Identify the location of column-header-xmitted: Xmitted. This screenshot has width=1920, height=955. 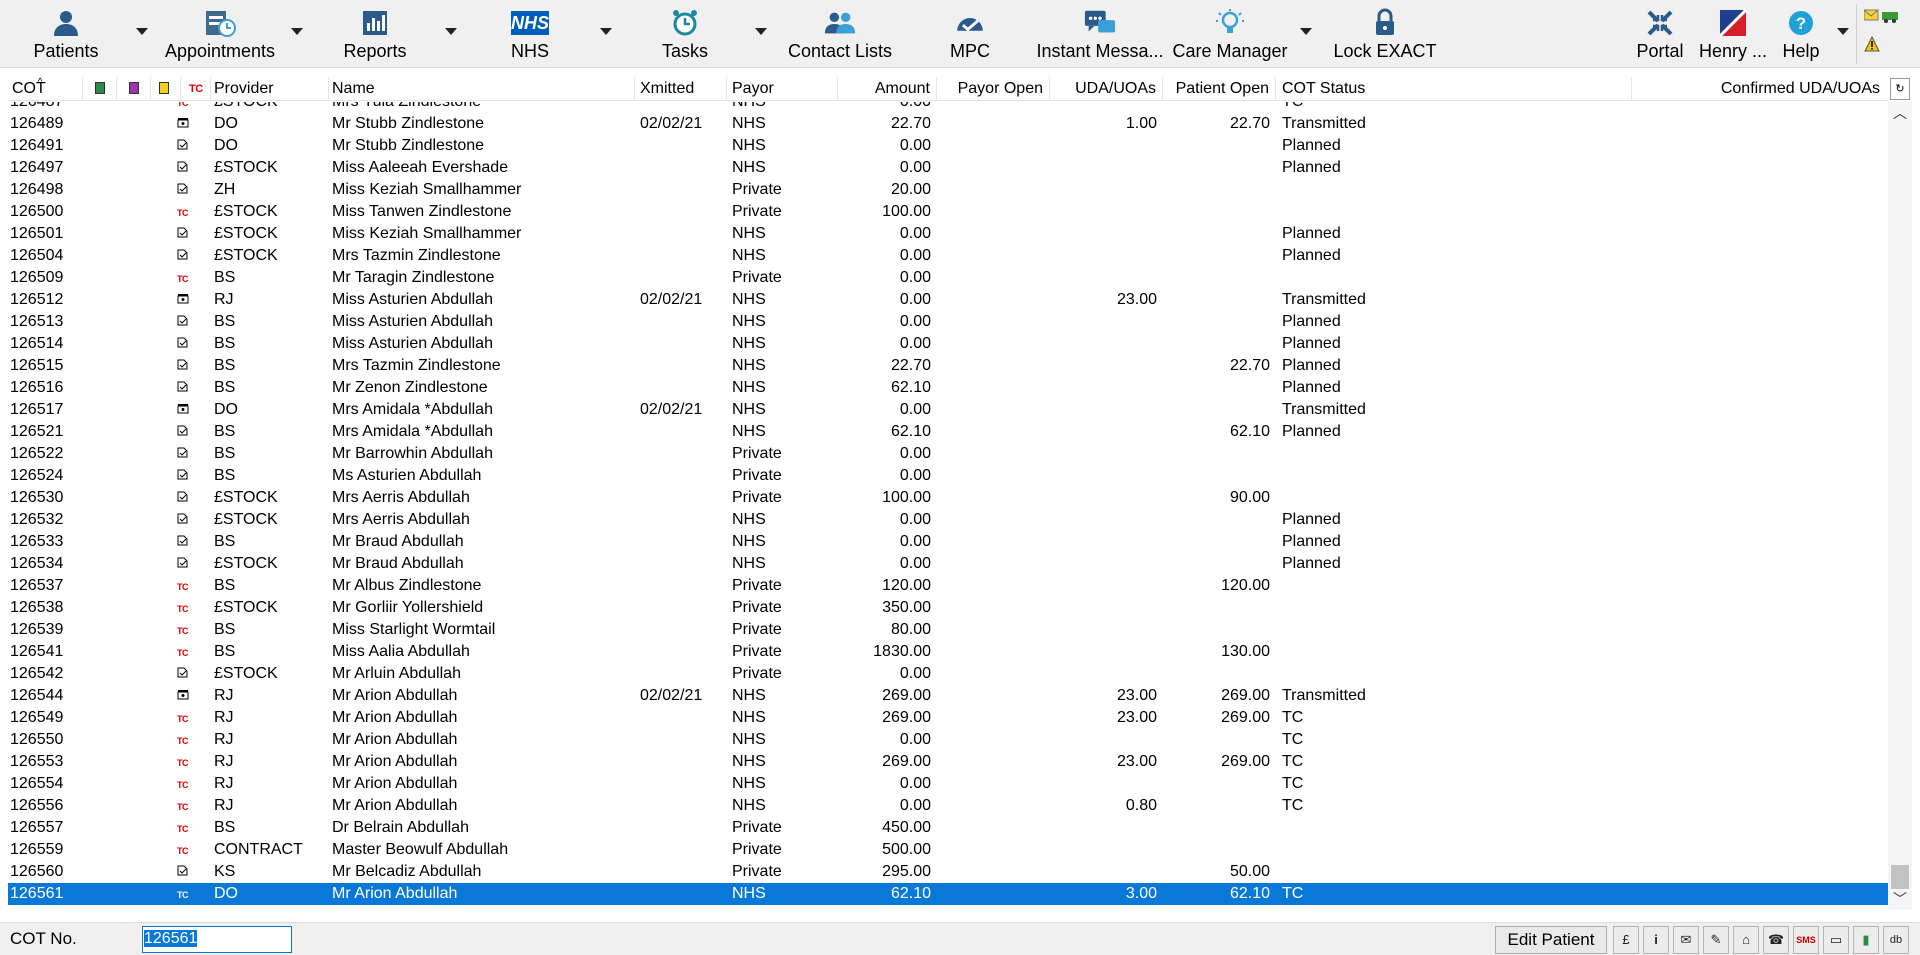
(681, 89).